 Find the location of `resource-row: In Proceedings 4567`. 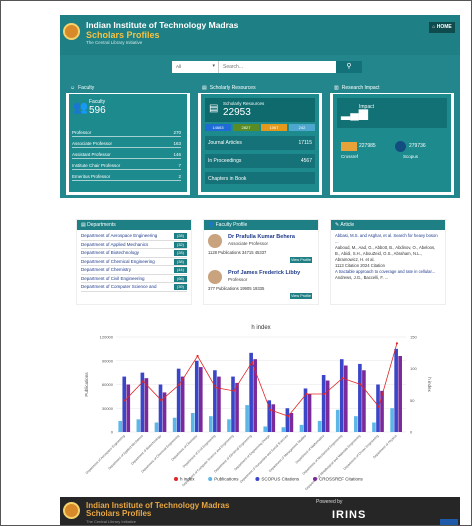

resource-row: In Proceedings 4567 is located at coordinates (260, 161).